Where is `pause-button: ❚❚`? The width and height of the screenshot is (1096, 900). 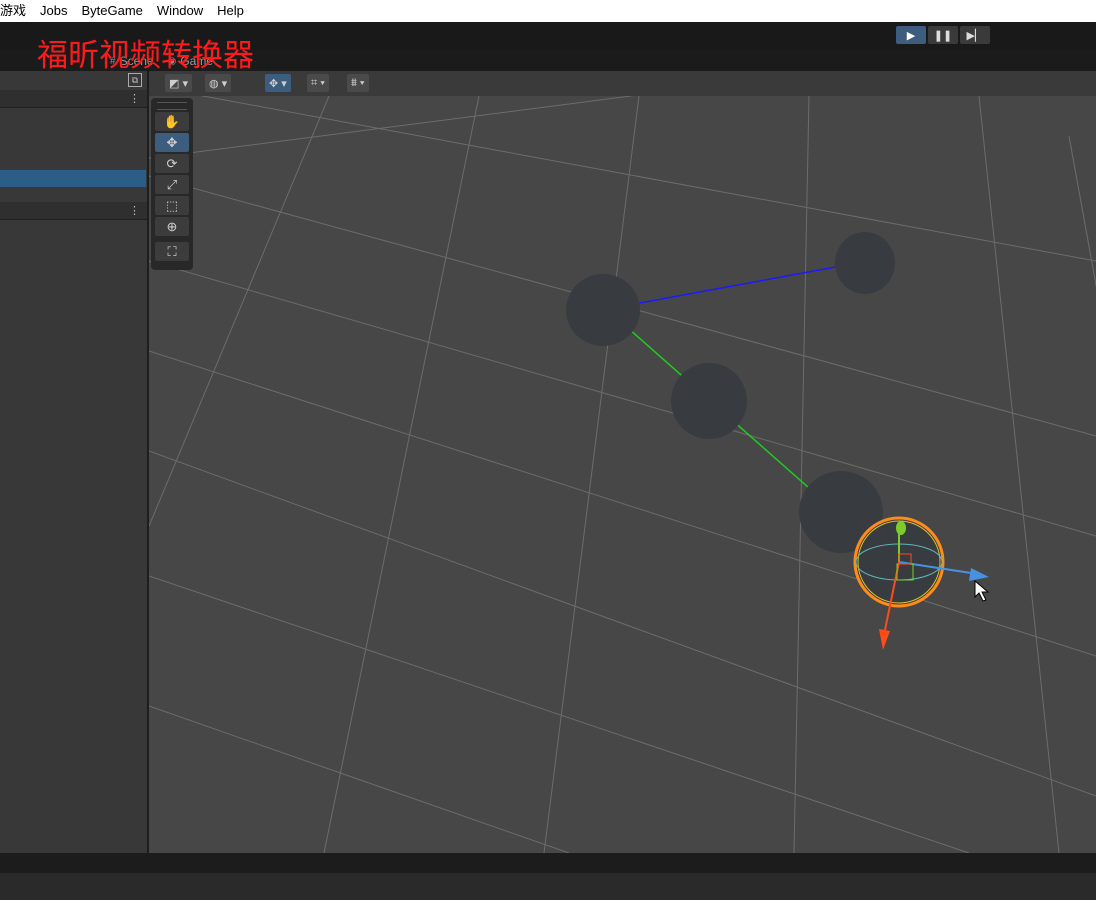 pause-button: ❚❚ is located at coordinates (943, 35).